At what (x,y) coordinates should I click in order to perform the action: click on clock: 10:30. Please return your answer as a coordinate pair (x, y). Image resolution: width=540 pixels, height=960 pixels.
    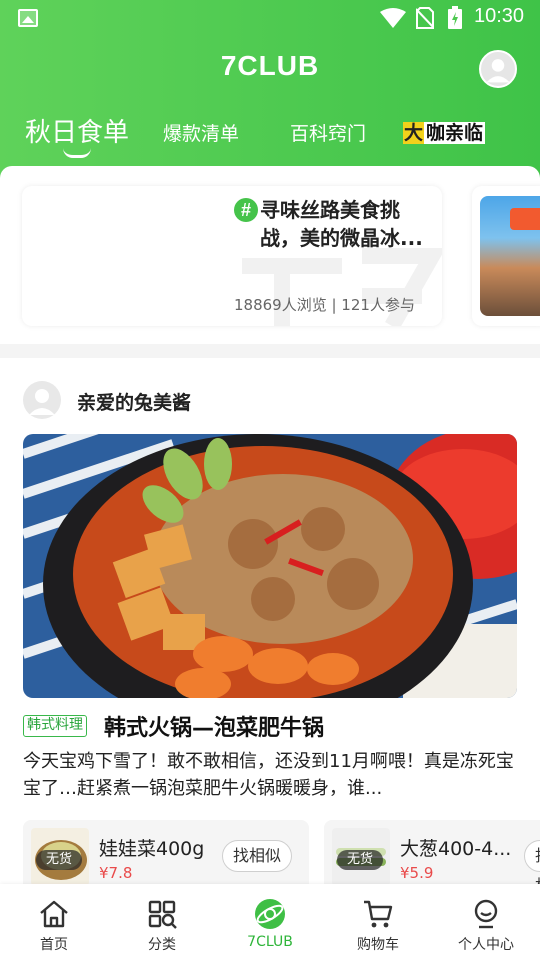
    Looking at the image, I should click on (499, 16).